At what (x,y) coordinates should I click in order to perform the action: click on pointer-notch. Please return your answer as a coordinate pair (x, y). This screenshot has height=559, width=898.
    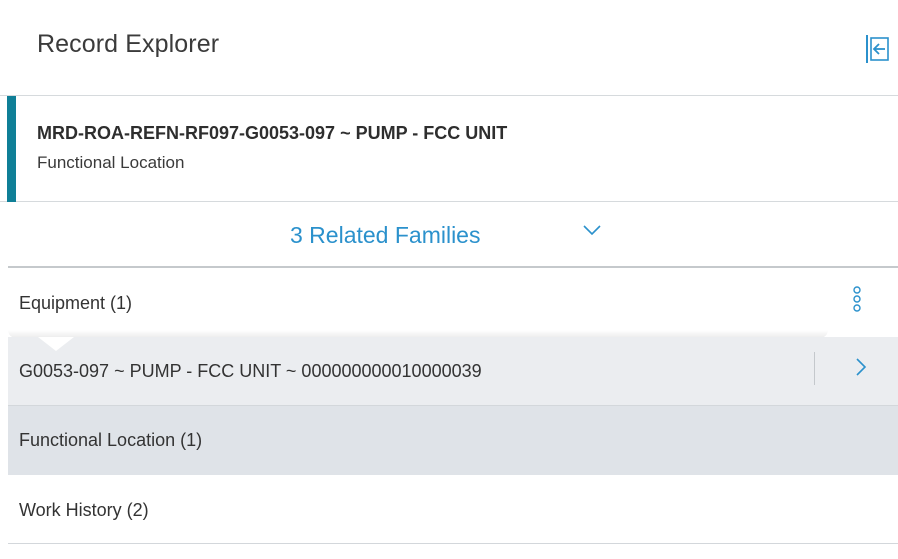
    Looking at the image, I should click on (56, 344).